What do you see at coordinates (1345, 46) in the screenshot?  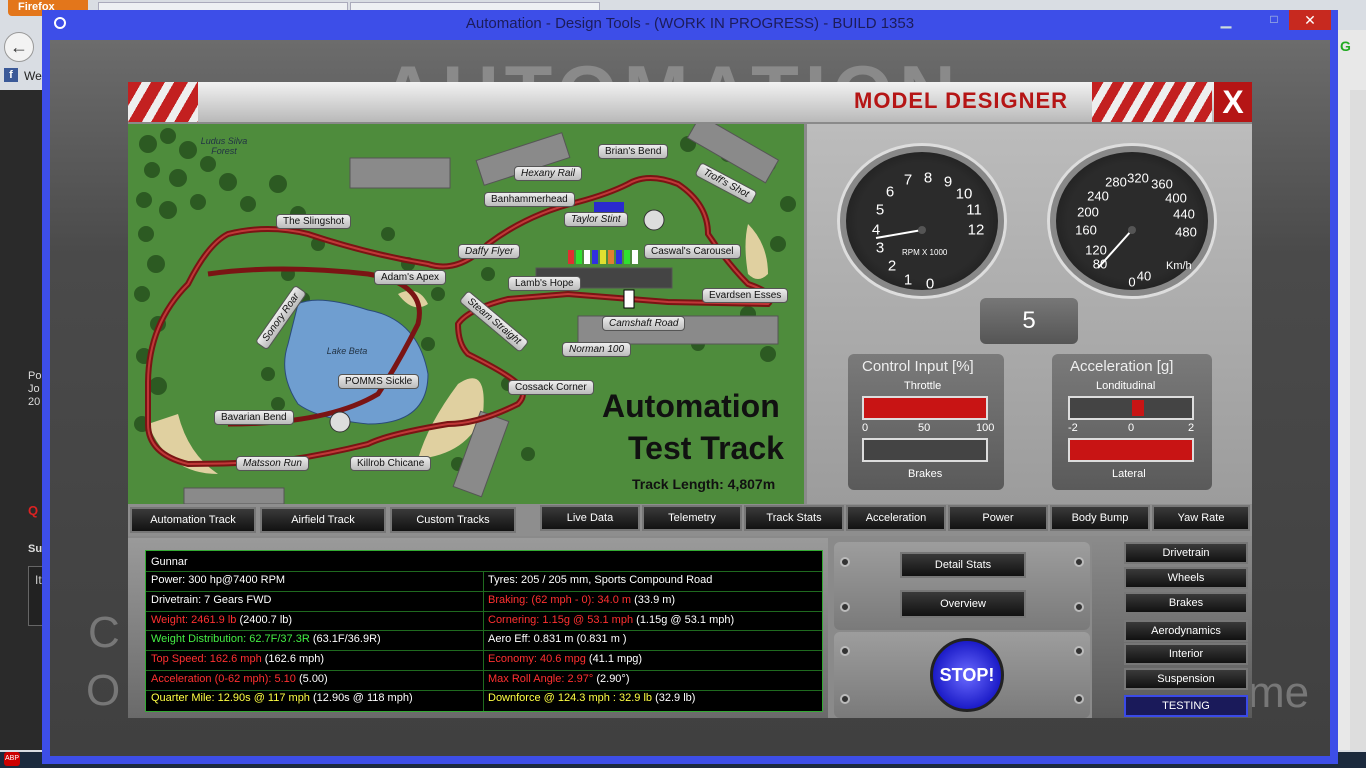 I see `sync-icon: G` at bounding box center [1345, 46].